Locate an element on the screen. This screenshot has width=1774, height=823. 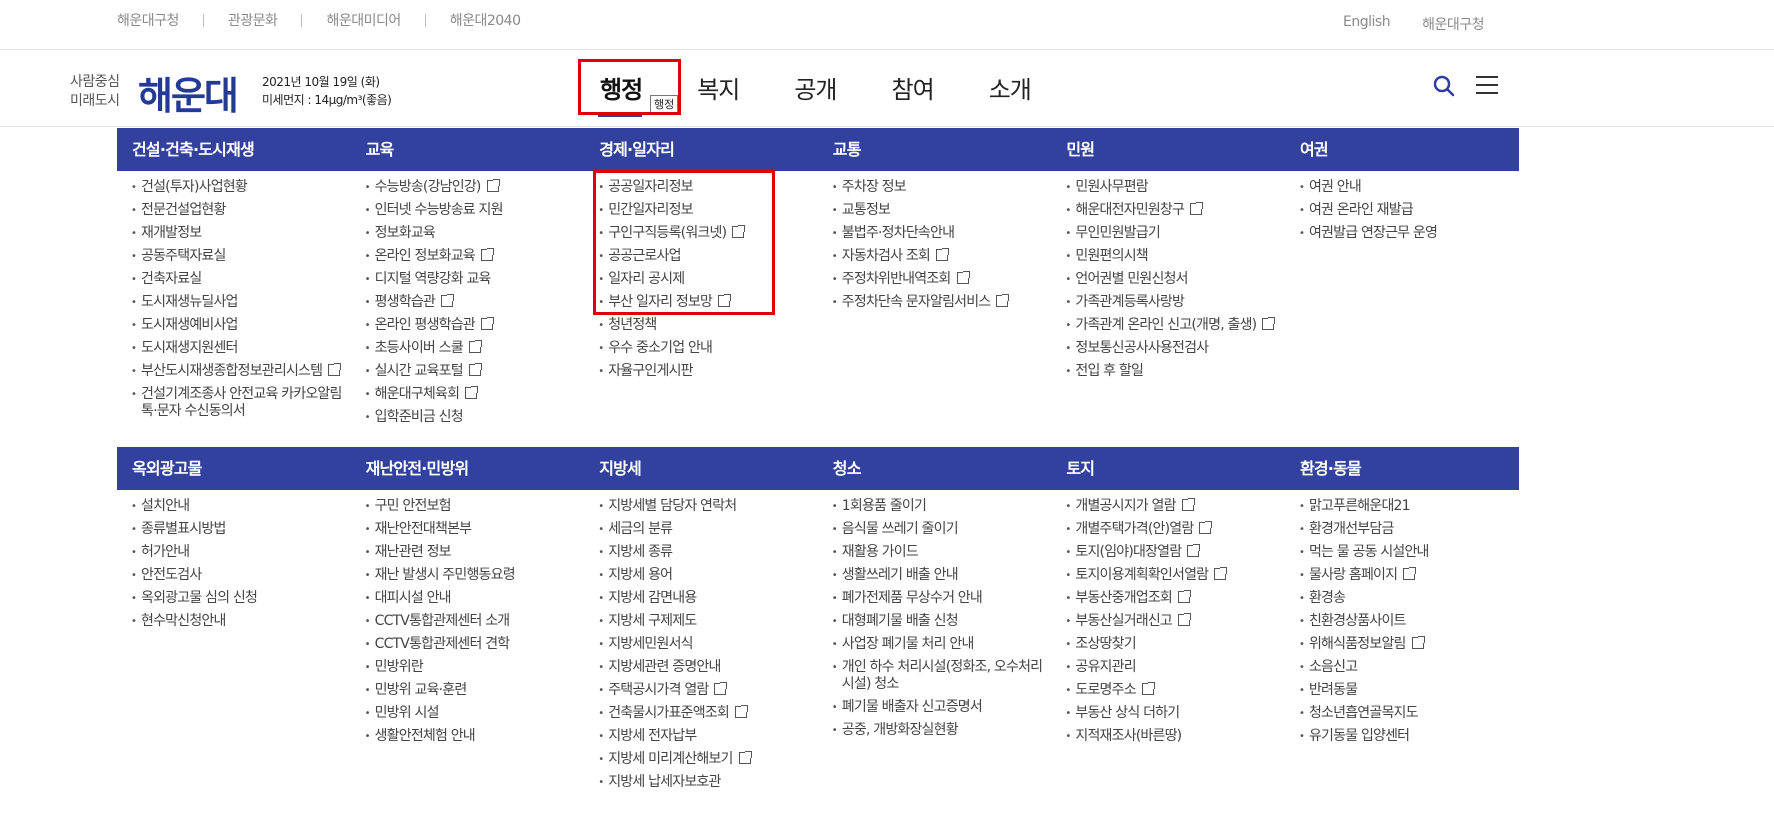
menu-item: 건설기계조종사 안전교육 카카오알림톡·문자 수신동의서 is located at coordinates (241, 403).